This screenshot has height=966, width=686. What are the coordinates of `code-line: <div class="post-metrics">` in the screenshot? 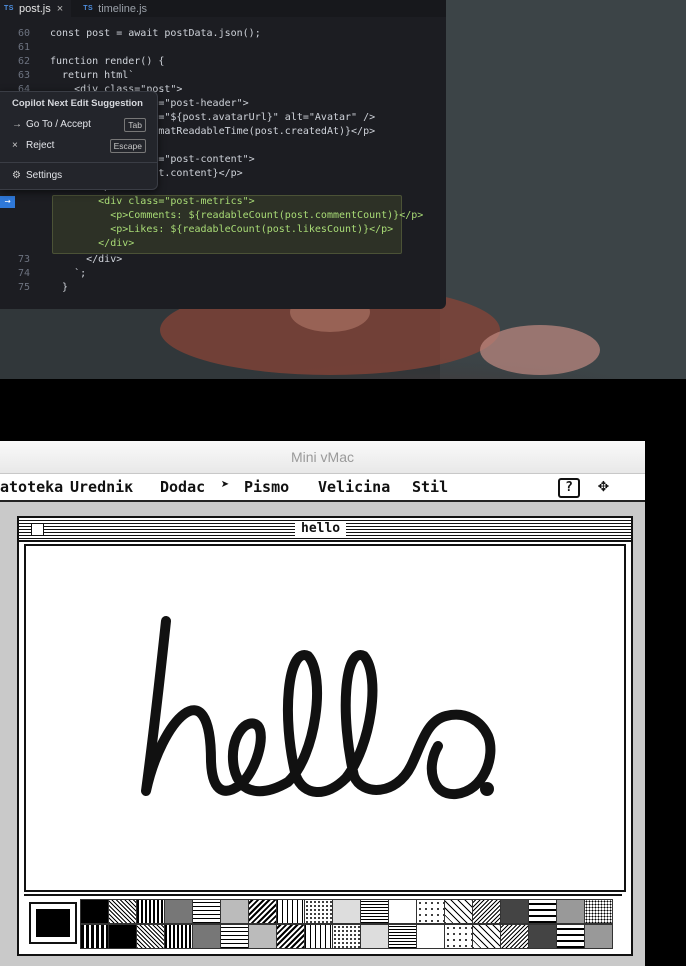 It's located at (127, 202).